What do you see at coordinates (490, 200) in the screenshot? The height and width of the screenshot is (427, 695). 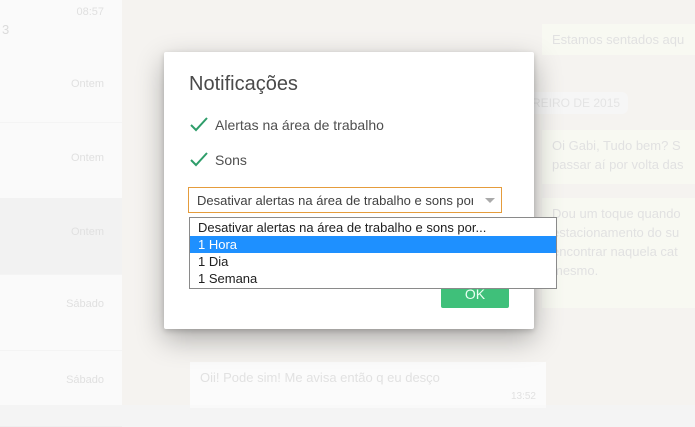 I see `chevron-down-icon` at bounding box center [490, 200].